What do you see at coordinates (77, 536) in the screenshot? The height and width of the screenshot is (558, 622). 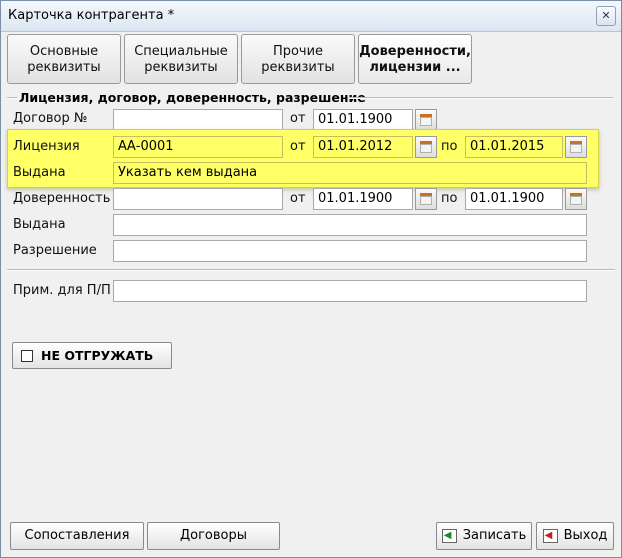 I see `mapping-button: Сопоставления` at bounding box center [77, 536].